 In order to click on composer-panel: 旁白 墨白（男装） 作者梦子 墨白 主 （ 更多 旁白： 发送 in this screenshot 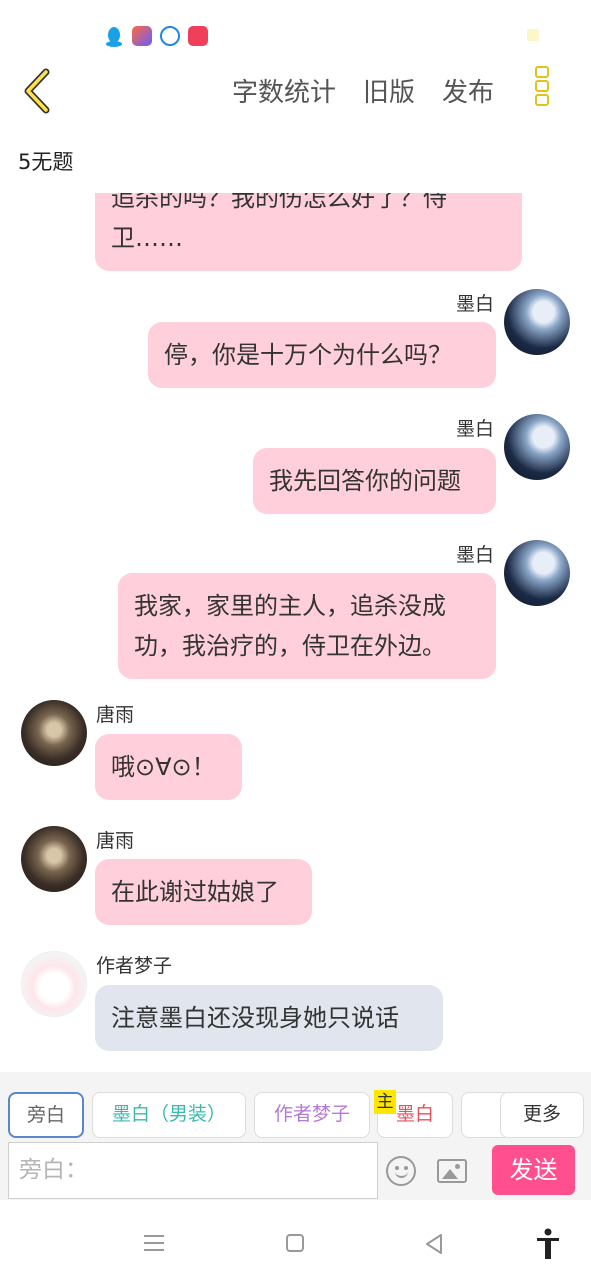, I will do `click(295, 1136)`.